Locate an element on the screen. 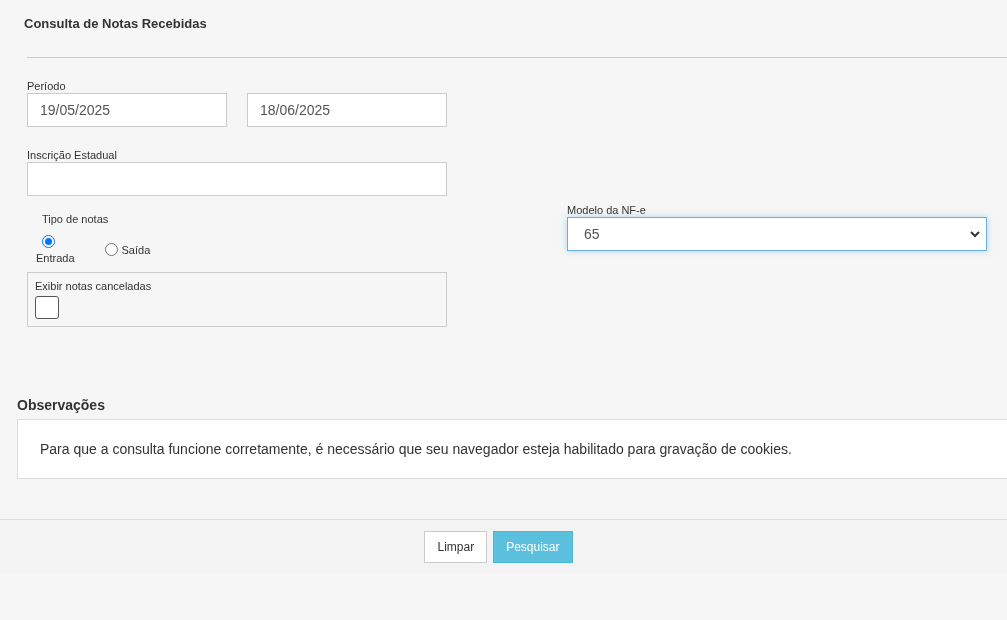  field-label: Modelo da NF-e is located at coordinates (606, 210).